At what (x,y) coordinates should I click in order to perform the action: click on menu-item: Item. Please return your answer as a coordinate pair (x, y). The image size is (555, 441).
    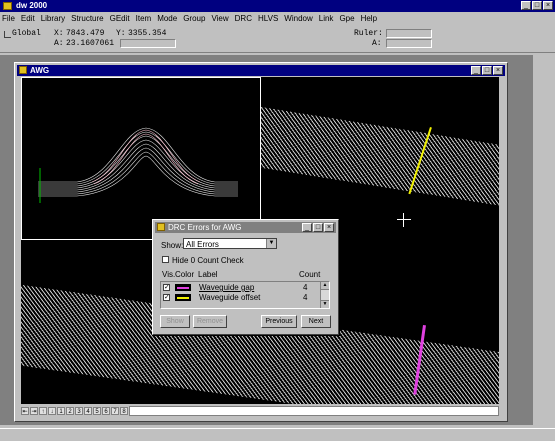
    Looking at the image, I should click on (144, 18).